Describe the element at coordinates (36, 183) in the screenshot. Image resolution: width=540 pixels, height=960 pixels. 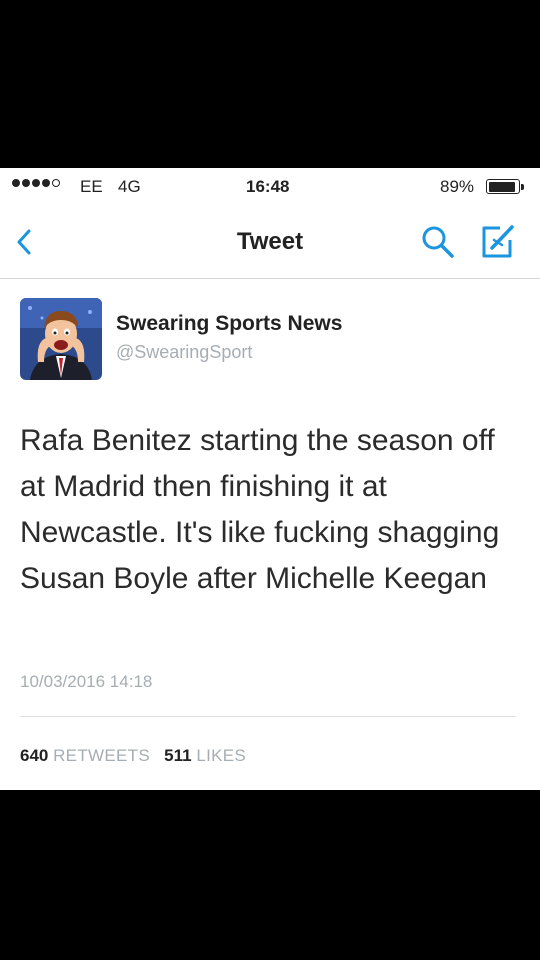
I see `signal-strength-icon` at that location.